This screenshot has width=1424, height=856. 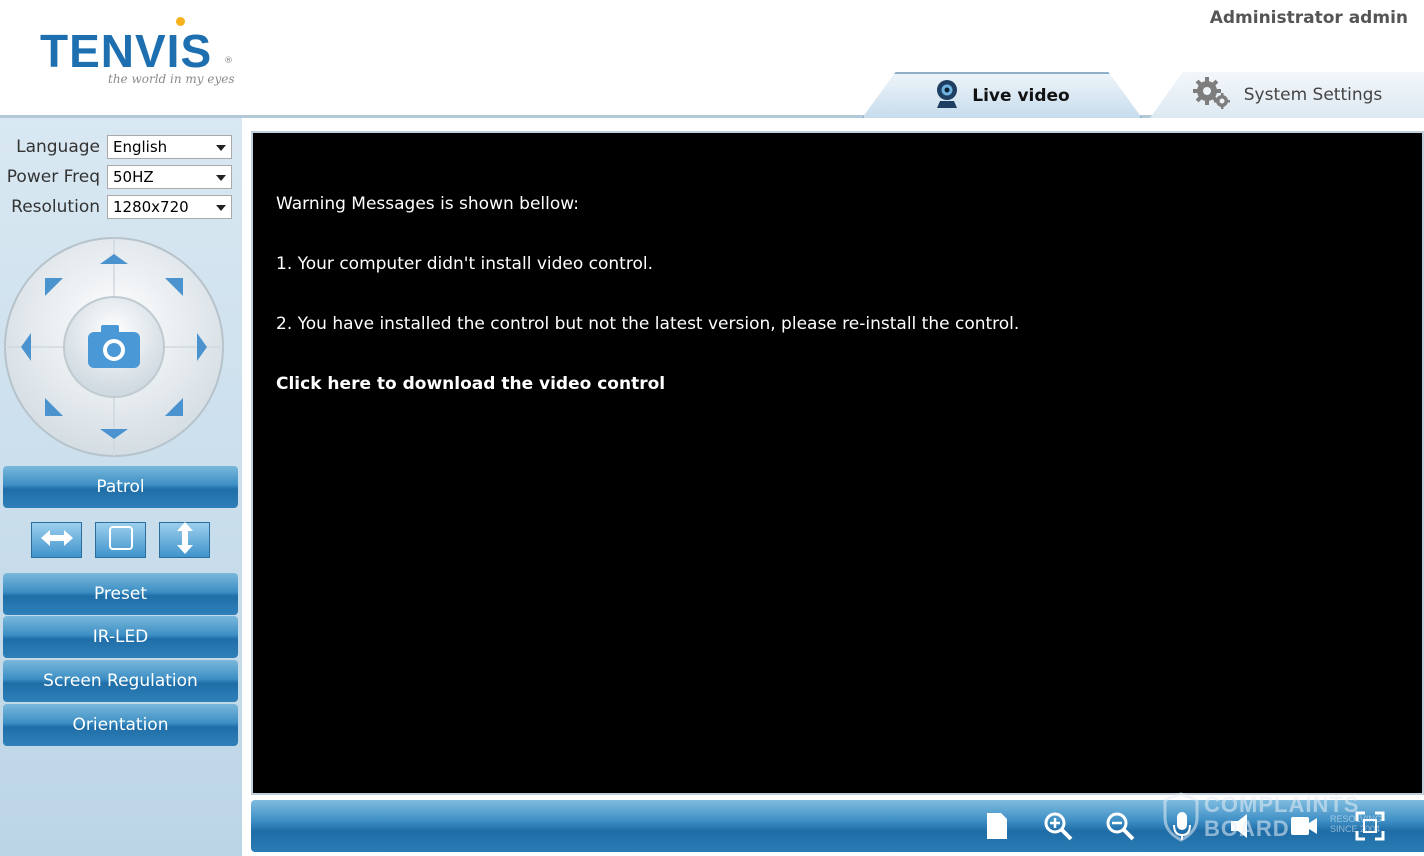 What do you see at coordinates (171, 79) in the screenshot?
I see `logo-tagline: the world in my eyes` at bounding box center [171, 79].